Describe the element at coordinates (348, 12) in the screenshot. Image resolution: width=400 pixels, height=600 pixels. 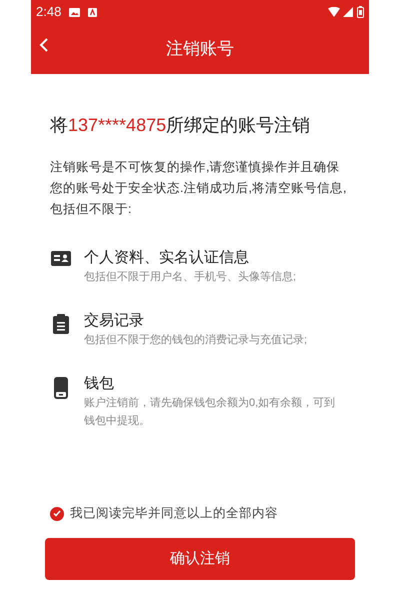
I see `signal-icon` at that location.